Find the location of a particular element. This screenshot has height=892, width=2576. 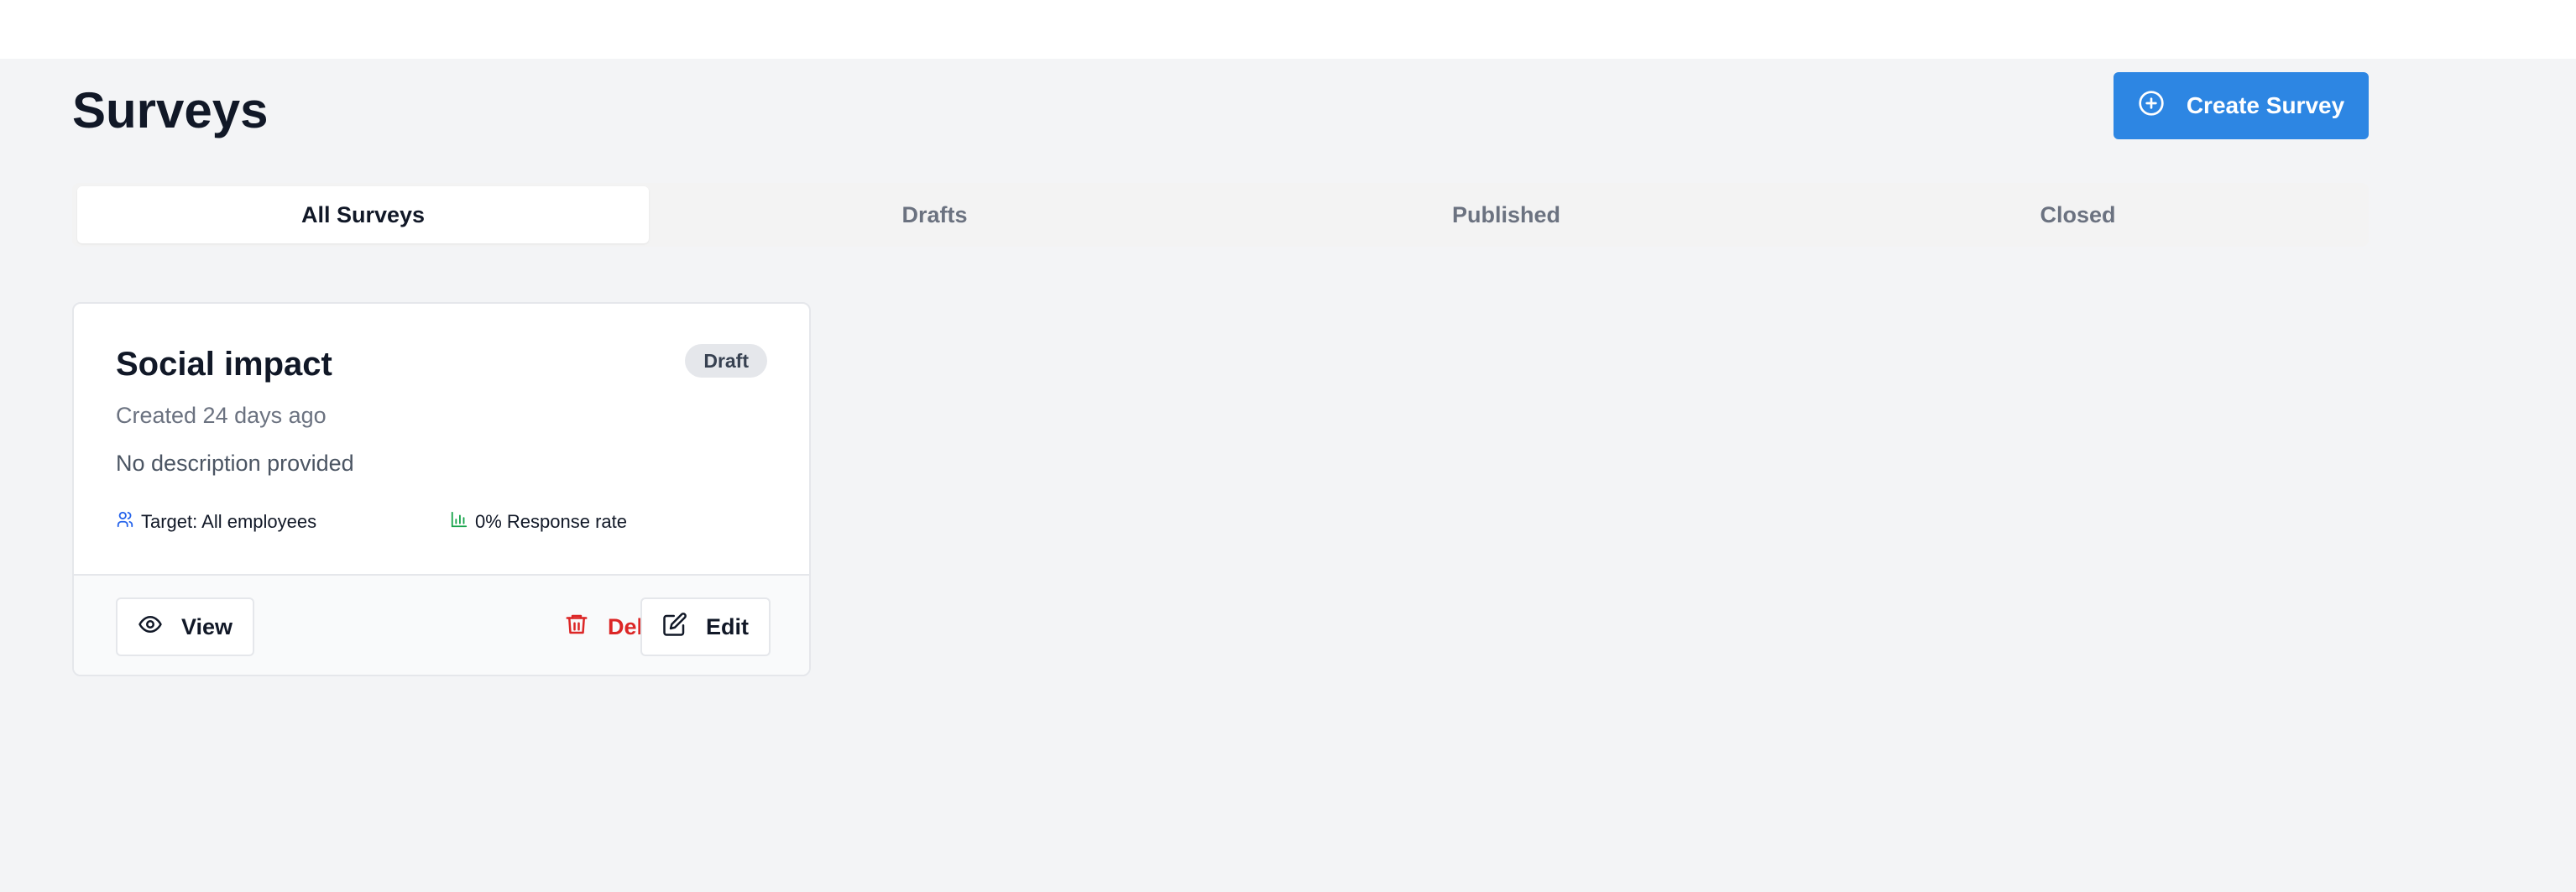

view-label: View is located at coordinates (207, 626).